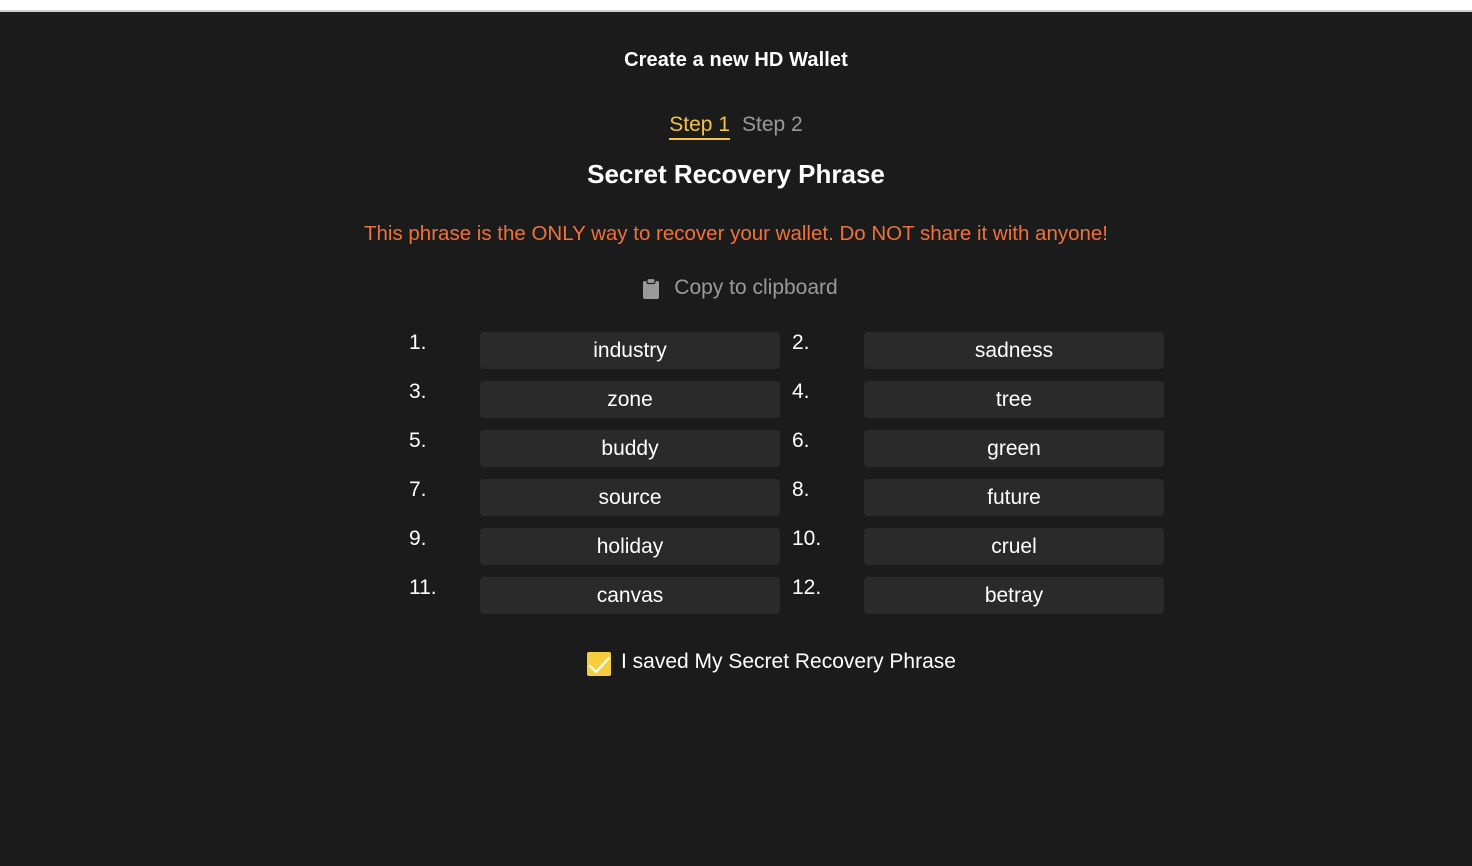  What do you see at coordinates (801, 489) in the screenshot?
I see `word-number: 8.` at bounding box center [801, 489].